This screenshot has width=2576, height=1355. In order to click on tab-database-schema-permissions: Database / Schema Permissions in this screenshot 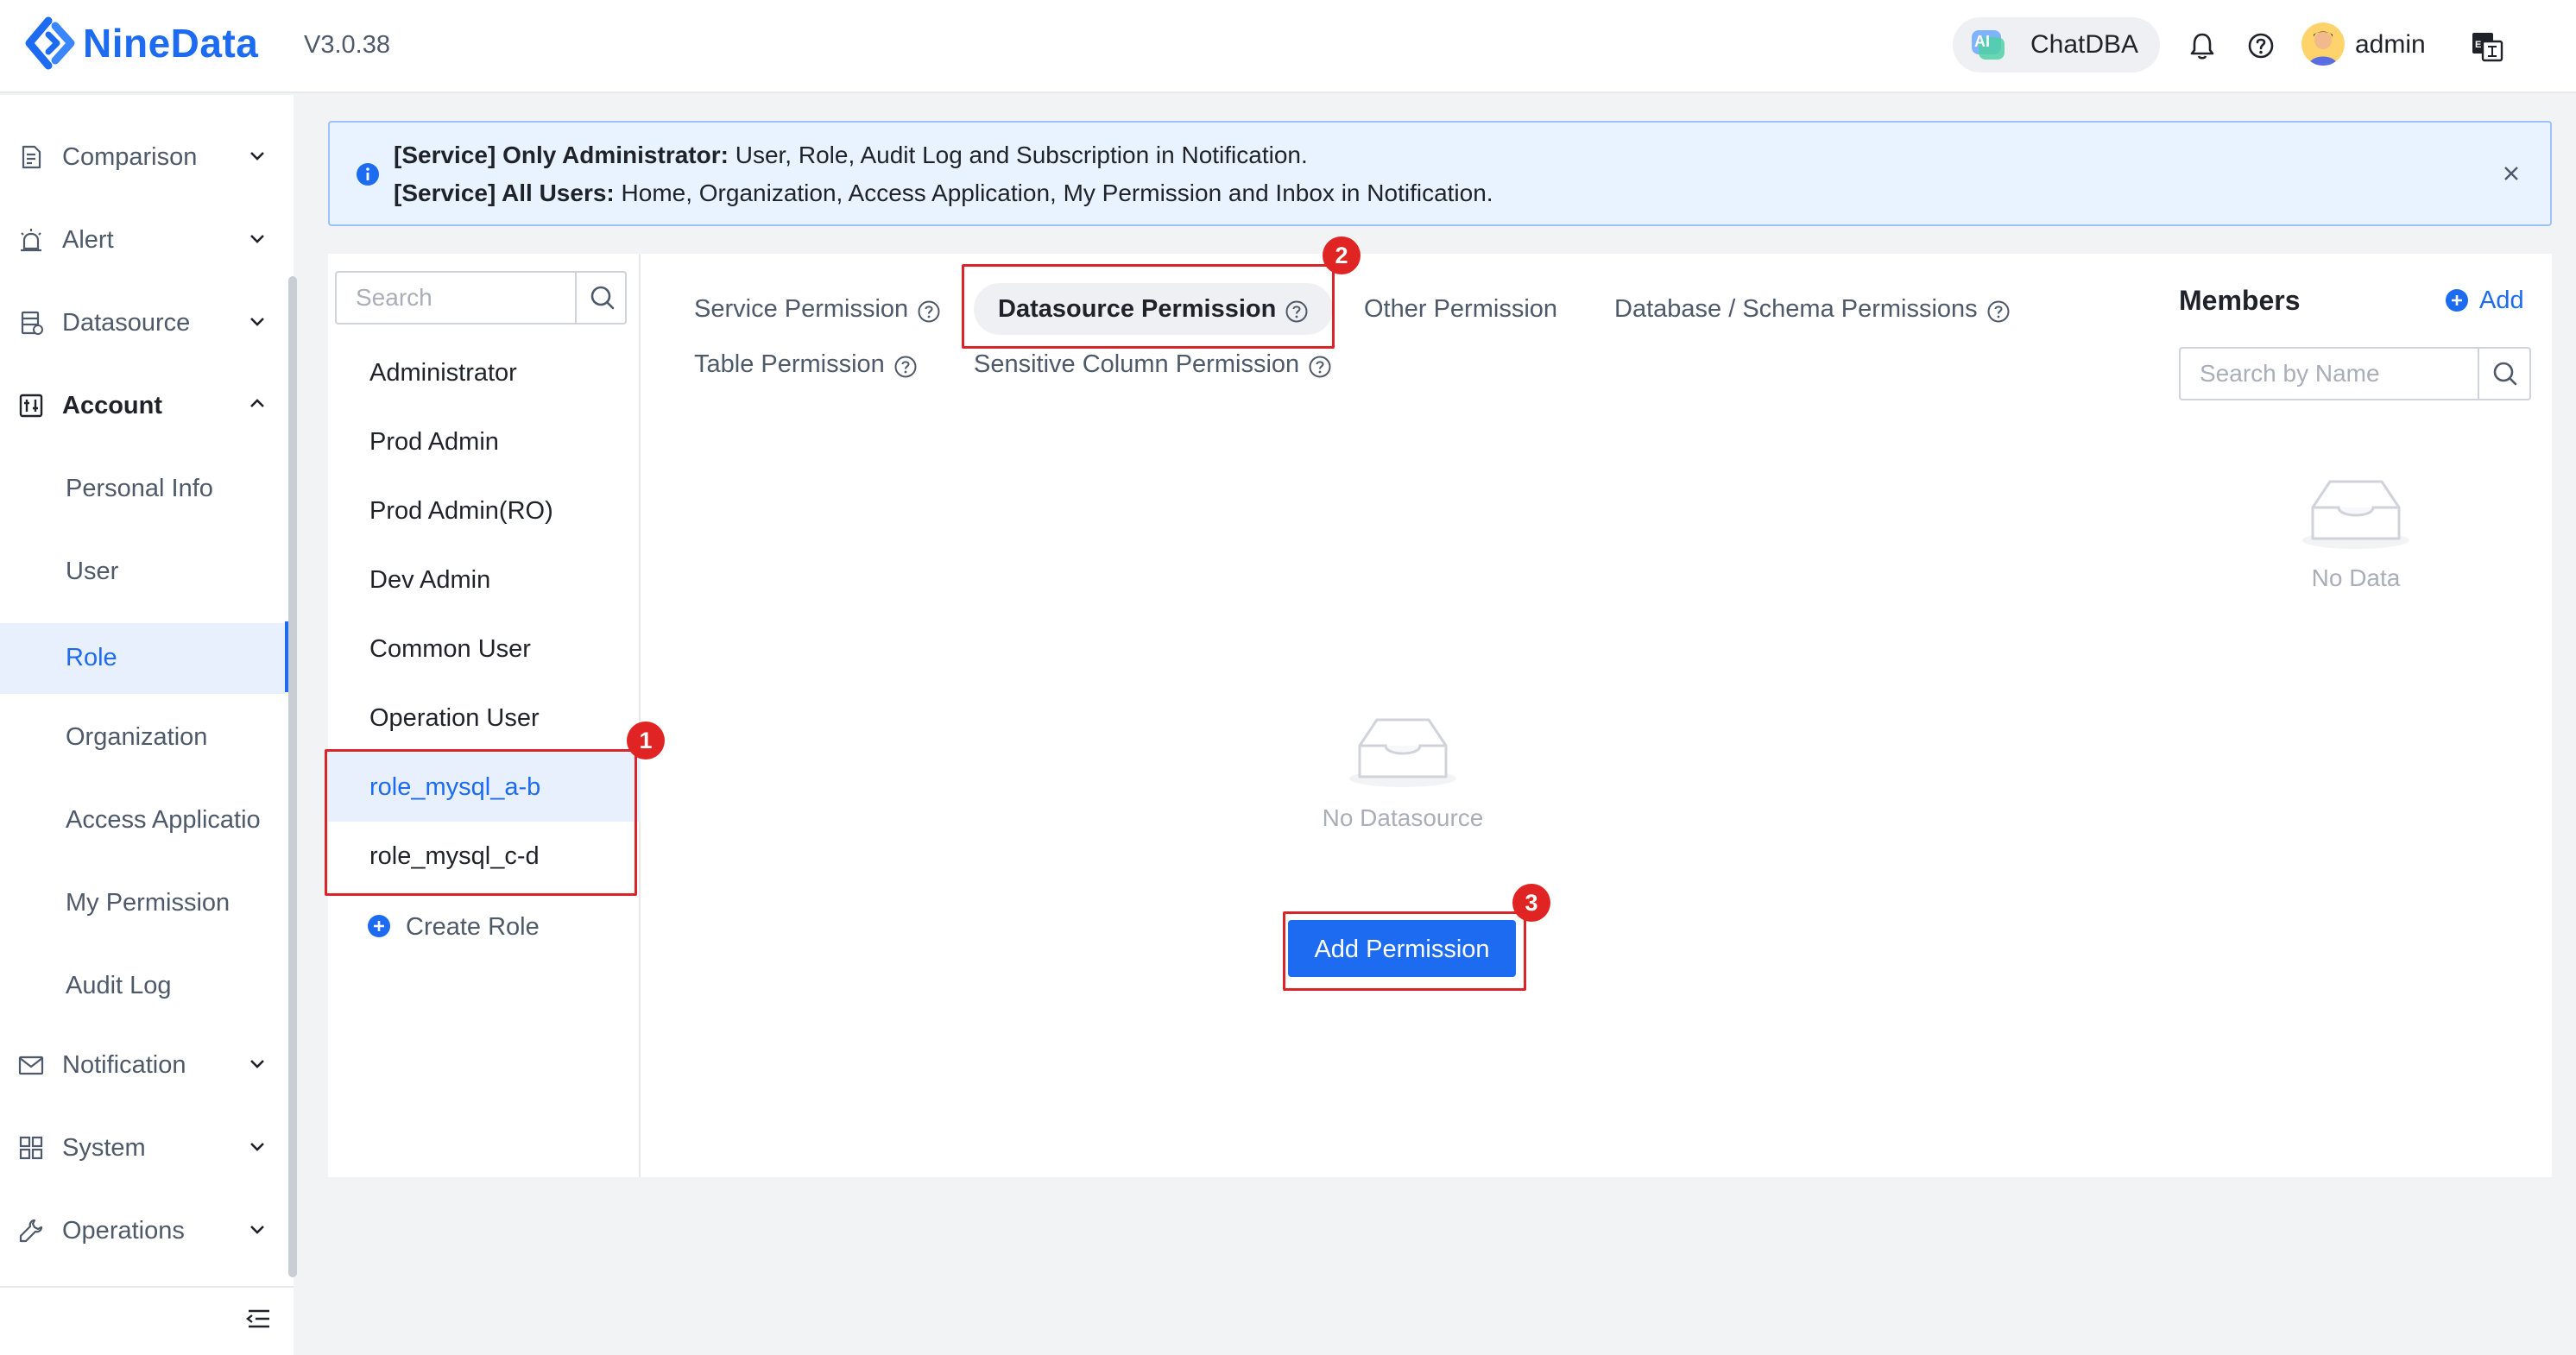, I will do `click(1812, 309)`.